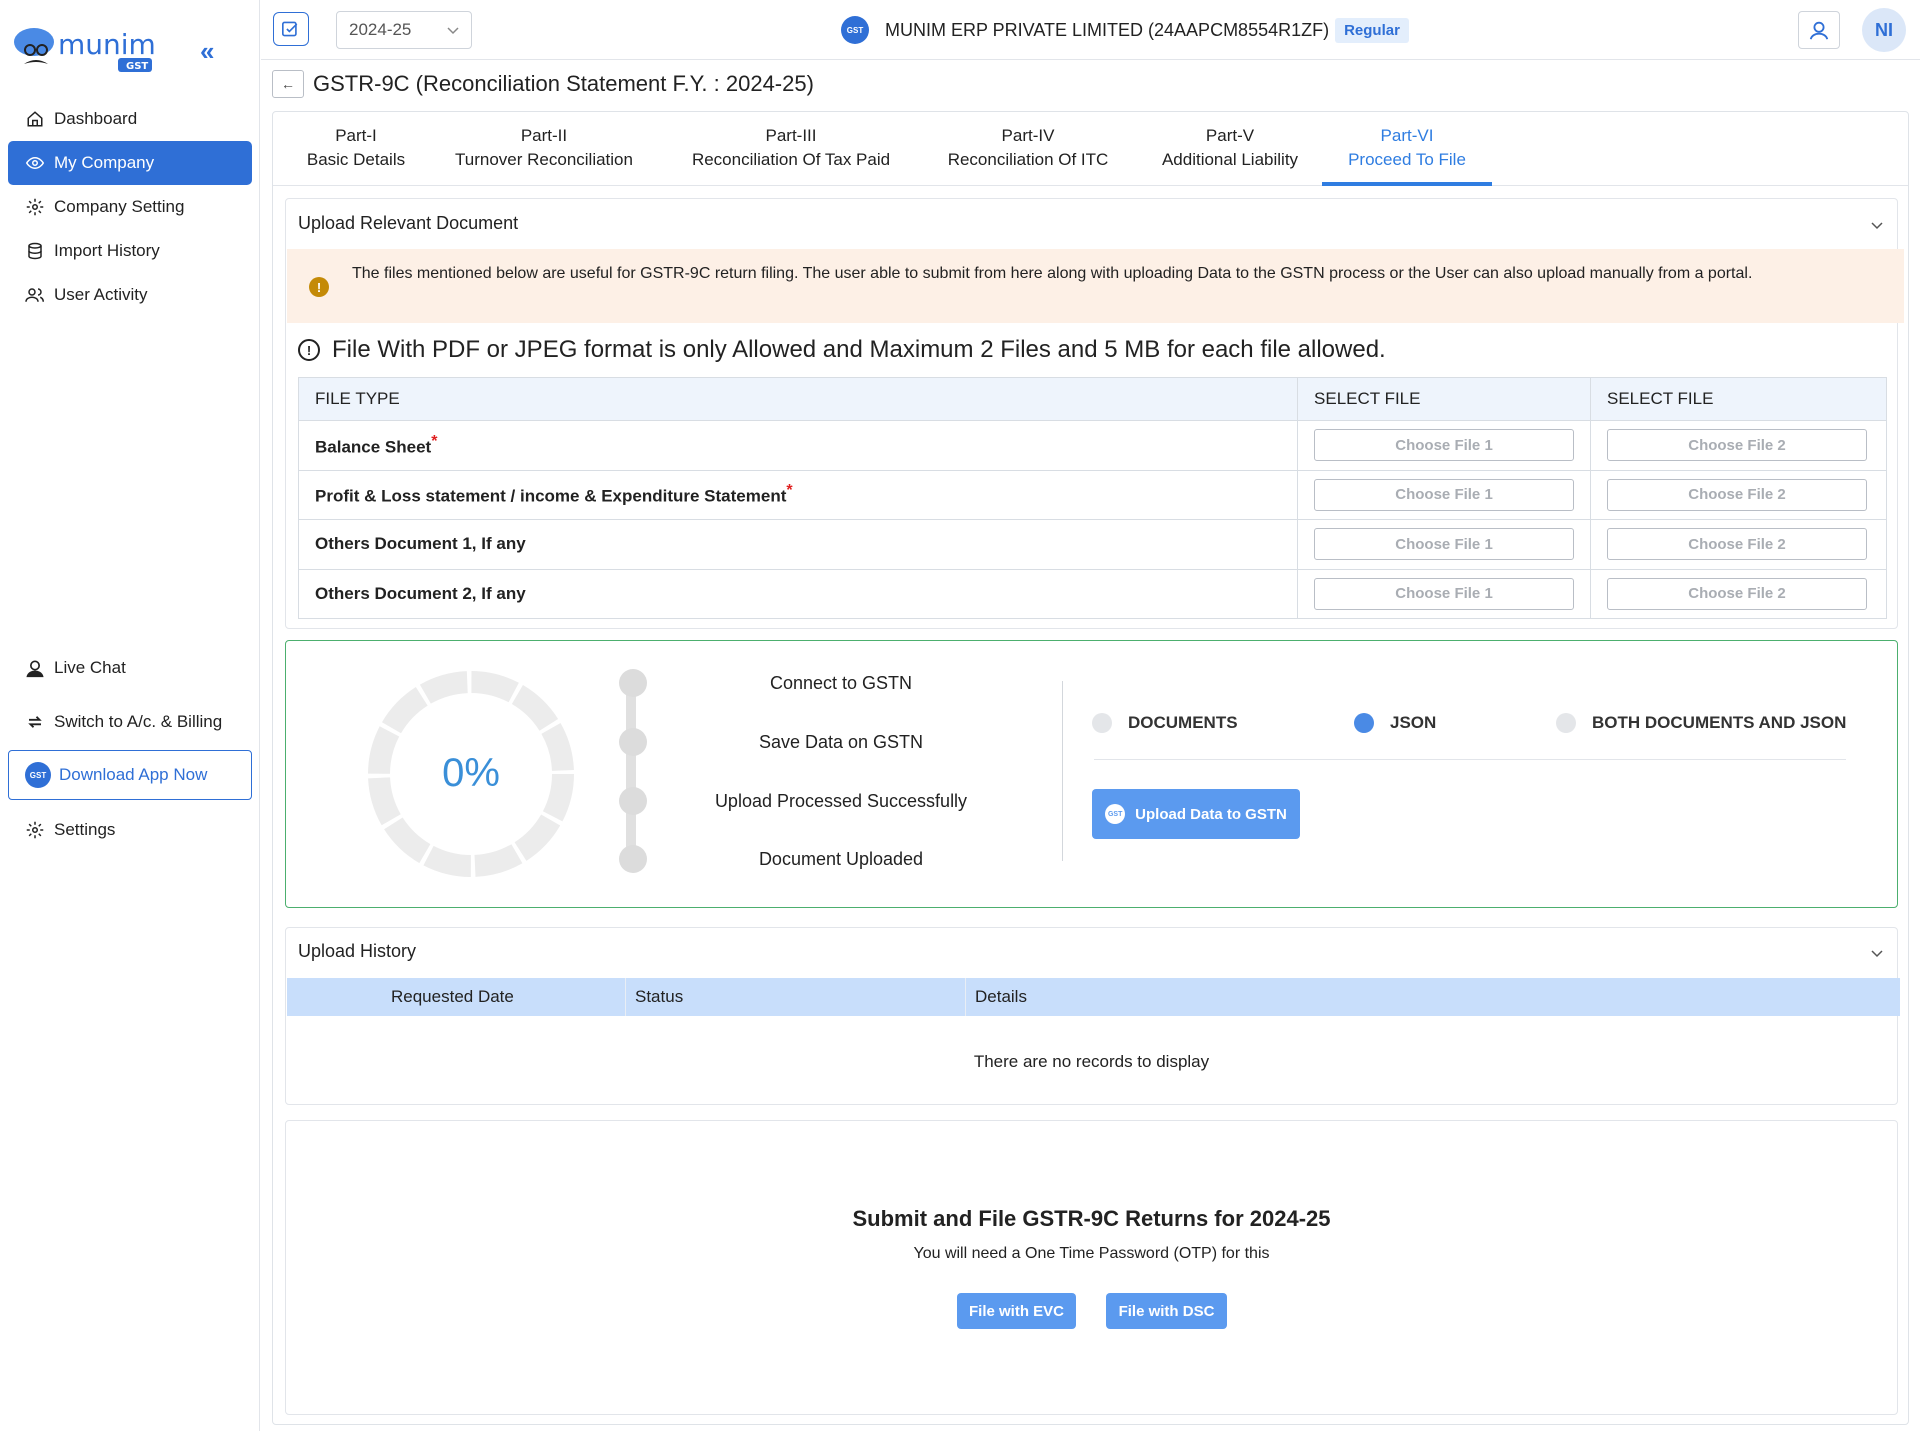  What do you see at coordinates (1016, 1311) in the screenshot?
I see `file-with-evc-button: File with EVC` at bounding box center [1016, 1311].